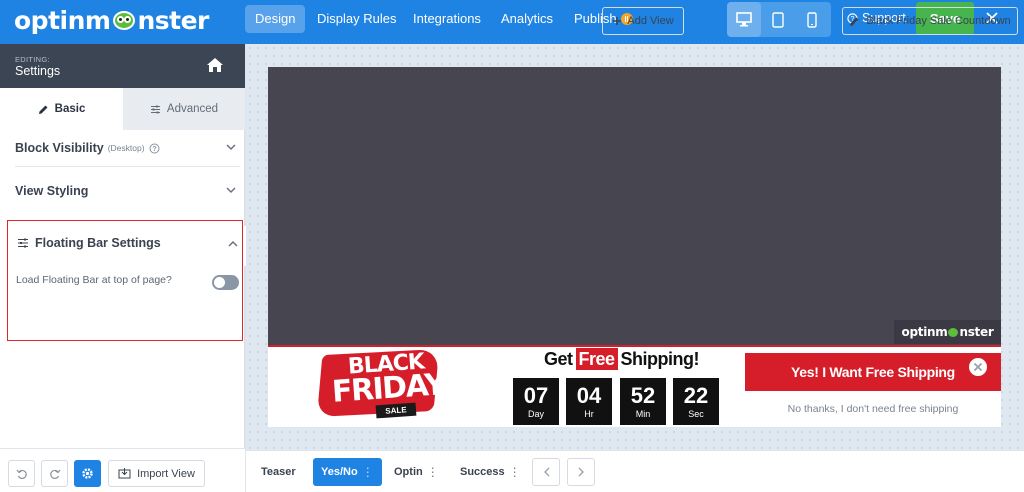 The width and height of the screenshot is (1024, 492). I want to click on logo-text-end: nster, so click(173, 20).